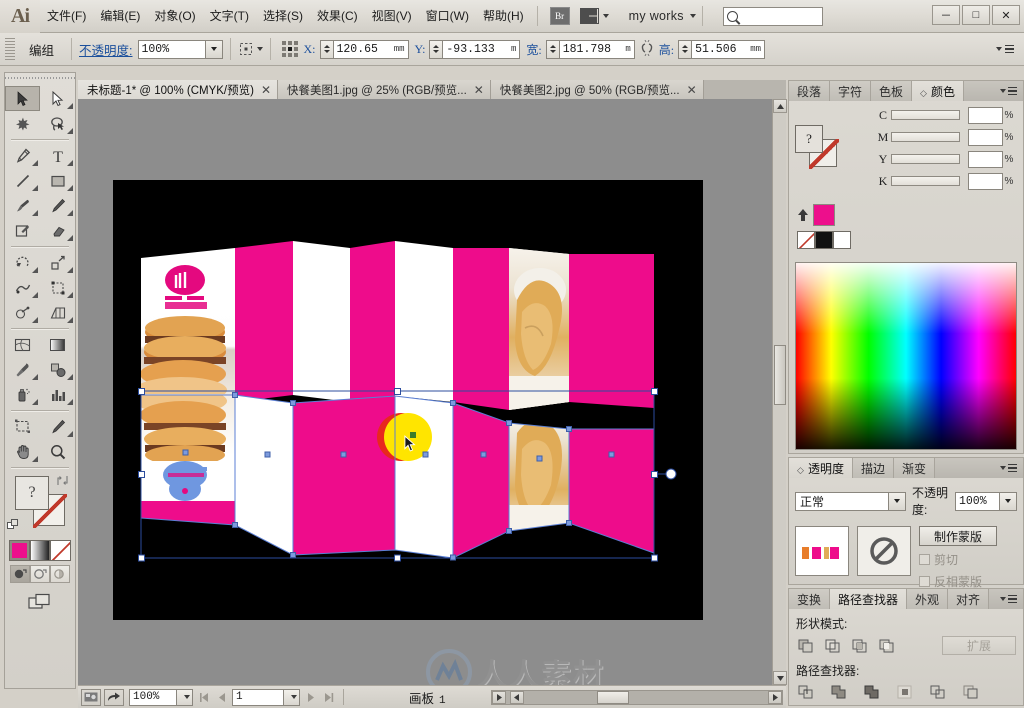 This screenshot has width=1024, height=708. What do you see at coordinates (174, 16) in the screenshot?
I see `menu-object: 对象(O)` at bounding box center [174, 16].